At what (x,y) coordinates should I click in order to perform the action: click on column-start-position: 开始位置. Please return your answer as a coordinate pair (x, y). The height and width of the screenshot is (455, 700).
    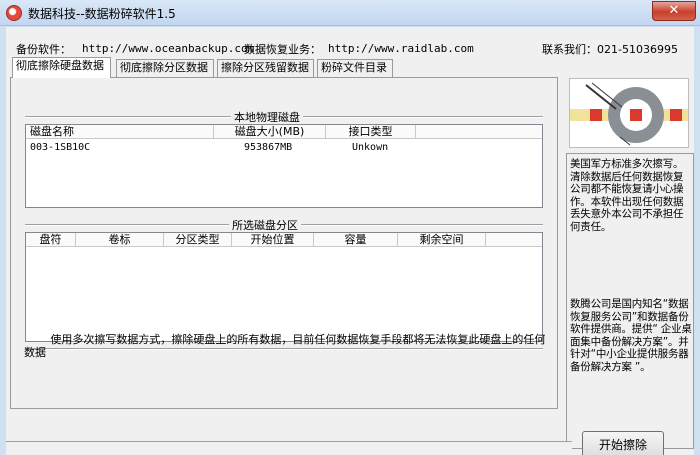
    Looking at the image, I should click on (273, 240).